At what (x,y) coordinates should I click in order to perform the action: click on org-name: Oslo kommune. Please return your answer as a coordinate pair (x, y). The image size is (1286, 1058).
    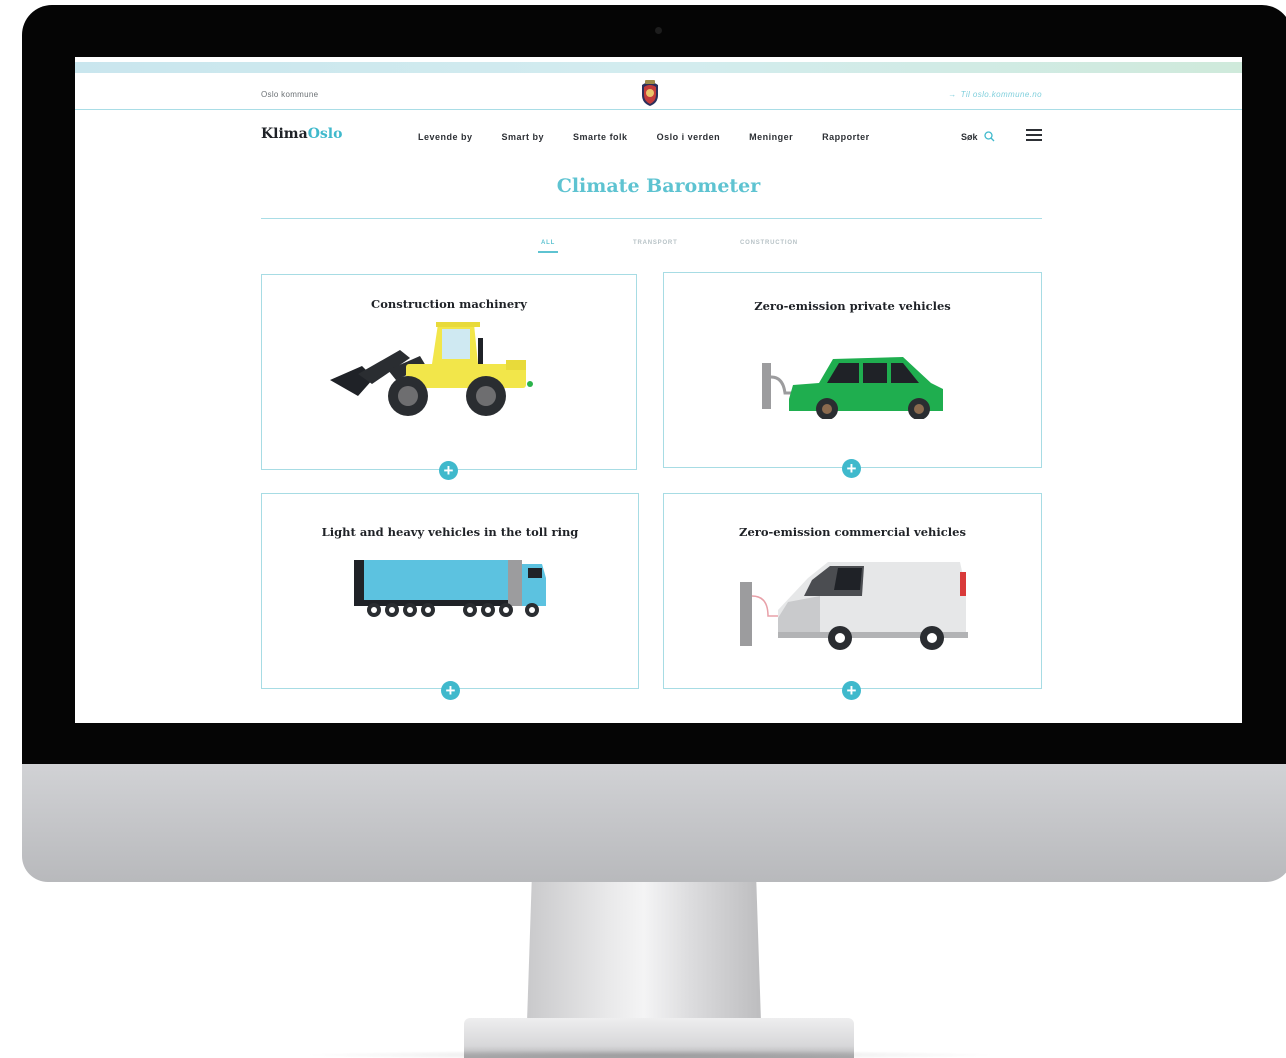
    Looking at the image, I should click on (290, 94).